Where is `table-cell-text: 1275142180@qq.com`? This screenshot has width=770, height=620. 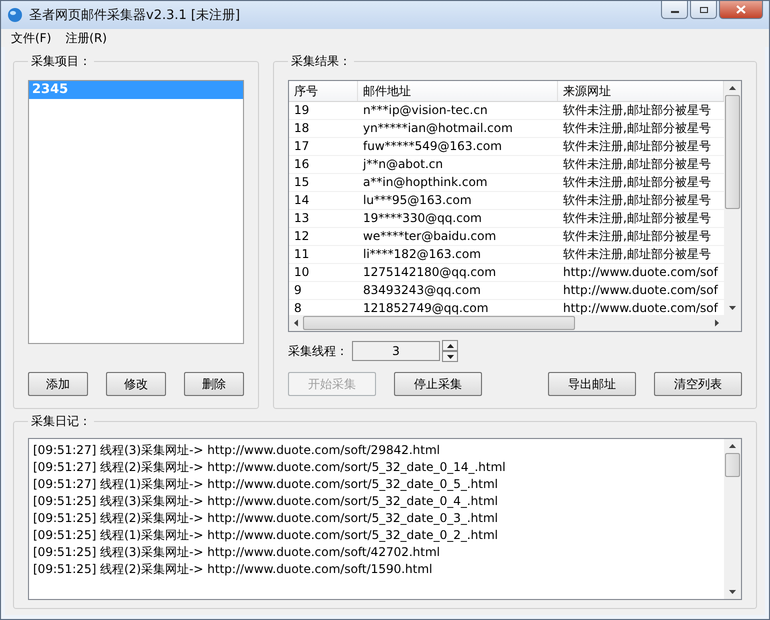
table-cell-text: 1275142180@qq.com is located at coordinates (430, 272).